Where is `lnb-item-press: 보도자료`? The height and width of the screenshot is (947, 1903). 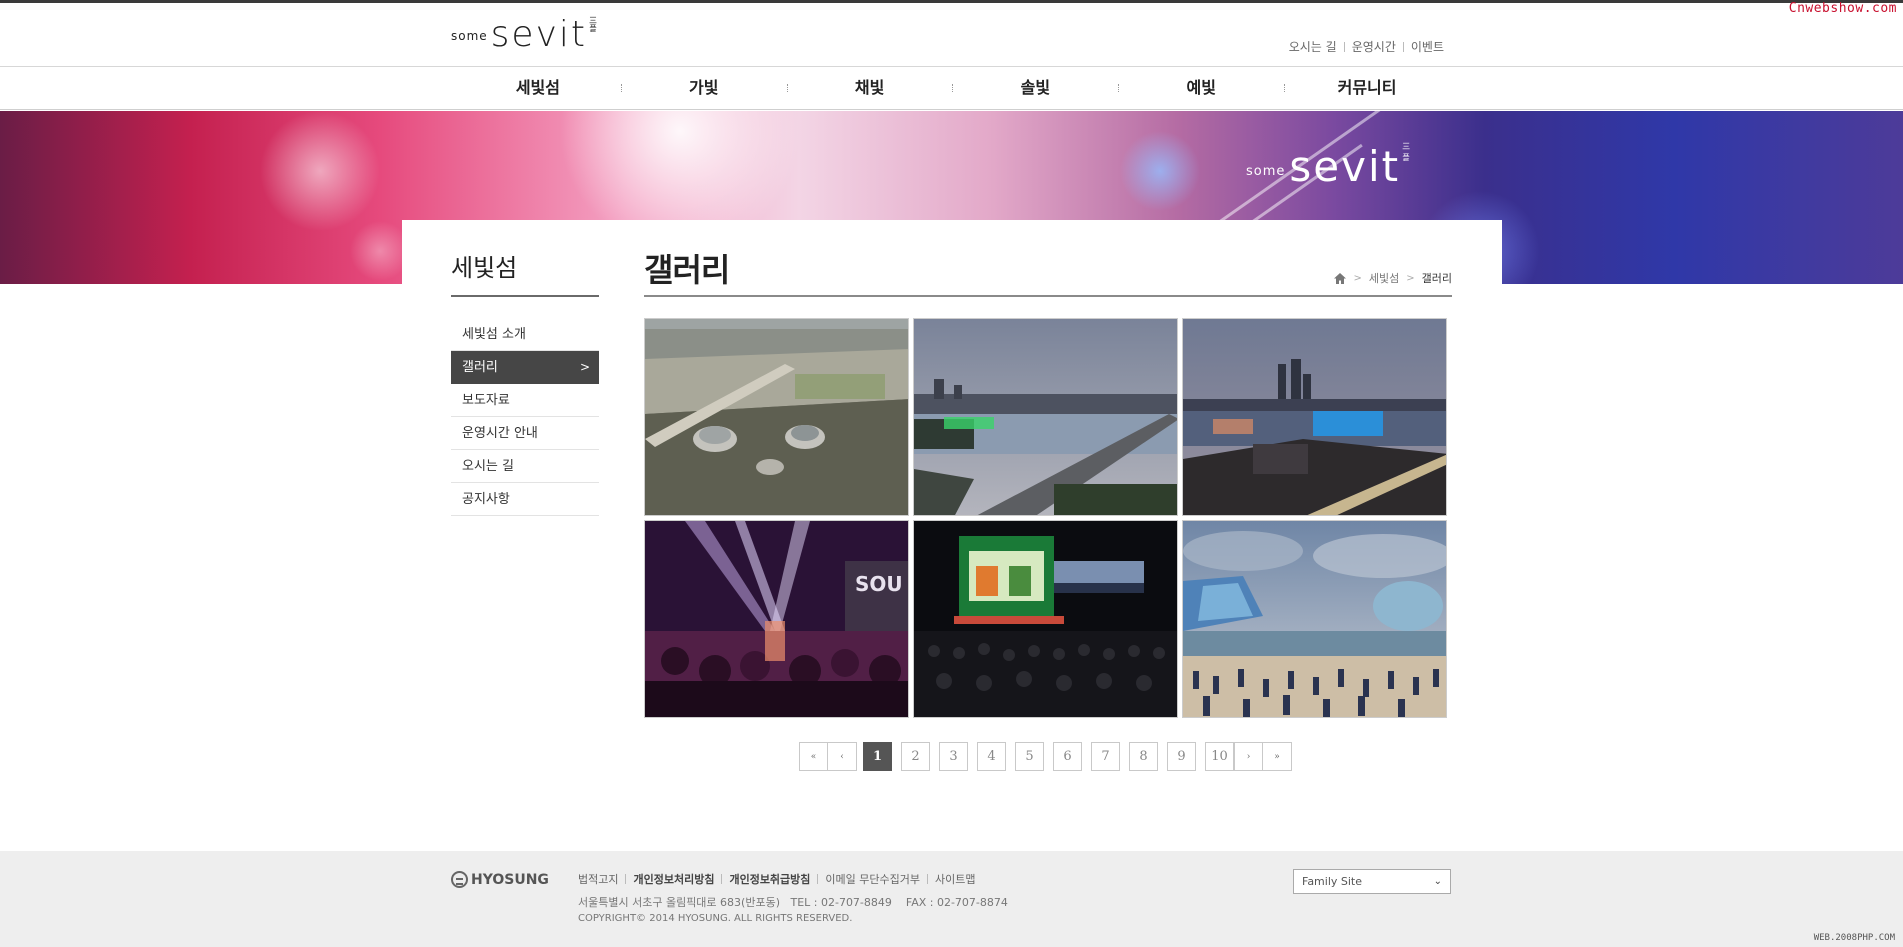 lnb-item-press: 보도자료 is located at coordinates (525, 400).